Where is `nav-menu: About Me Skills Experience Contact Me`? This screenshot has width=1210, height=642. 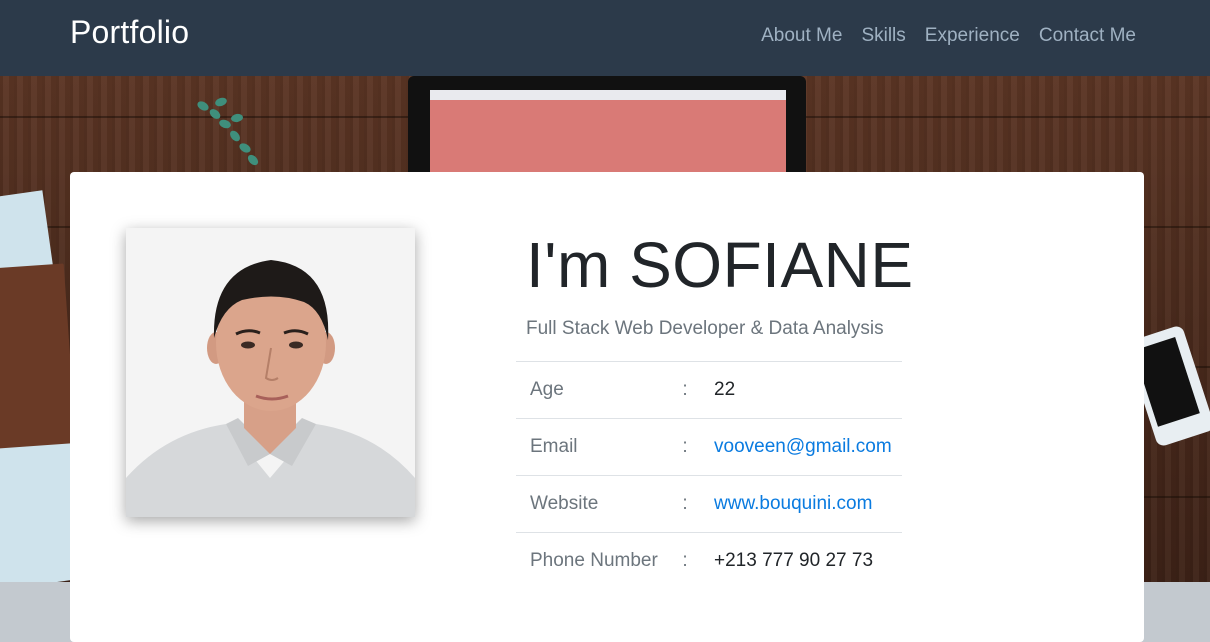
nav-menu: About Me Skills Experience Contact Me is located at coordinates (948, 36).